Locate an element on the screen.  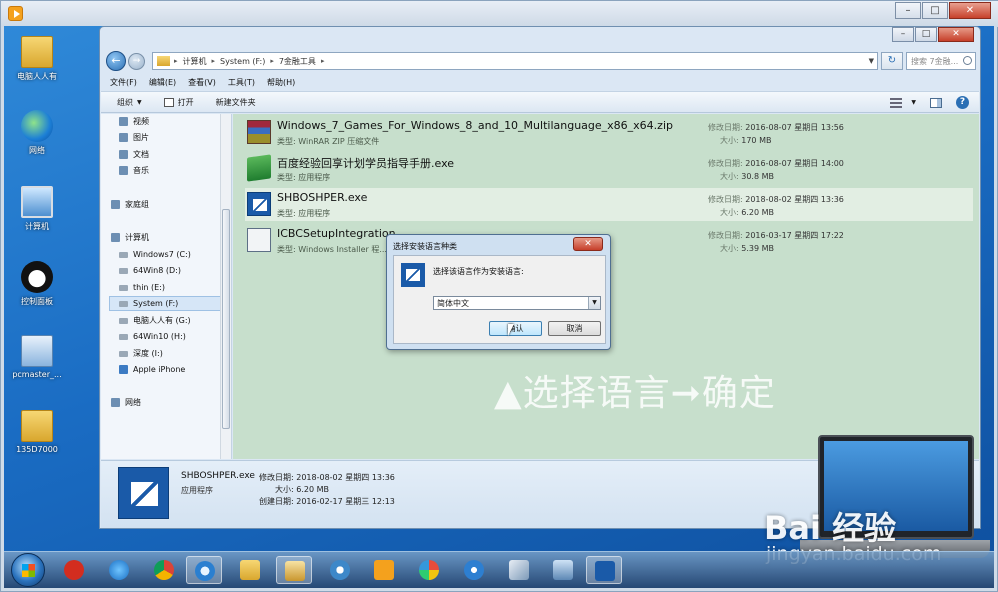
maximize-button: □ is located at coordinates (935, 10).